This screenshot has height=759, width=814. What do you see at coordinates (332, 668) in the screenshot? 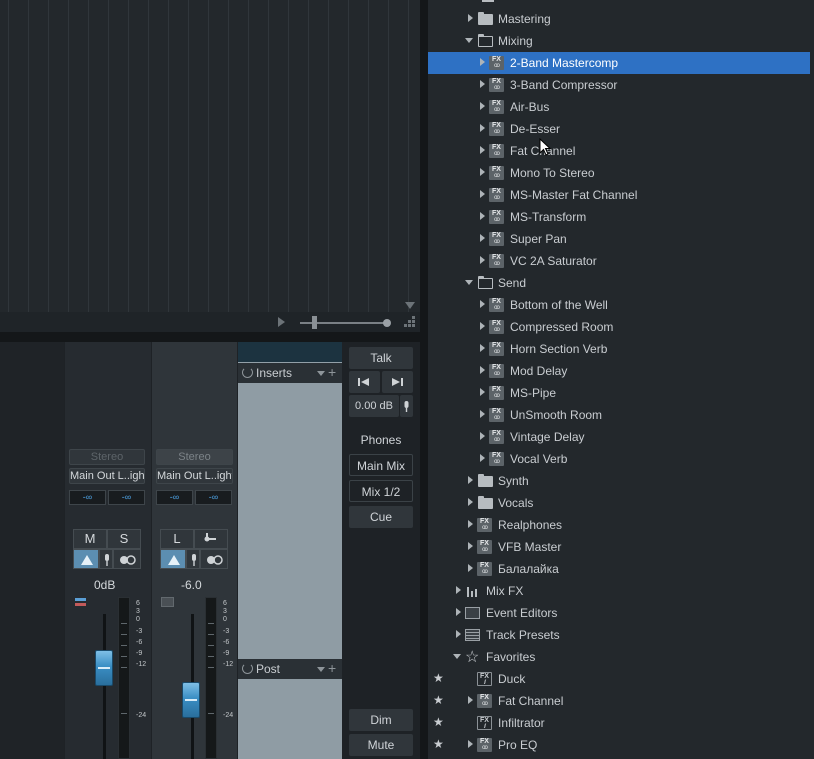
I see `add-post-icon: +` at bounding box center [332, 668].